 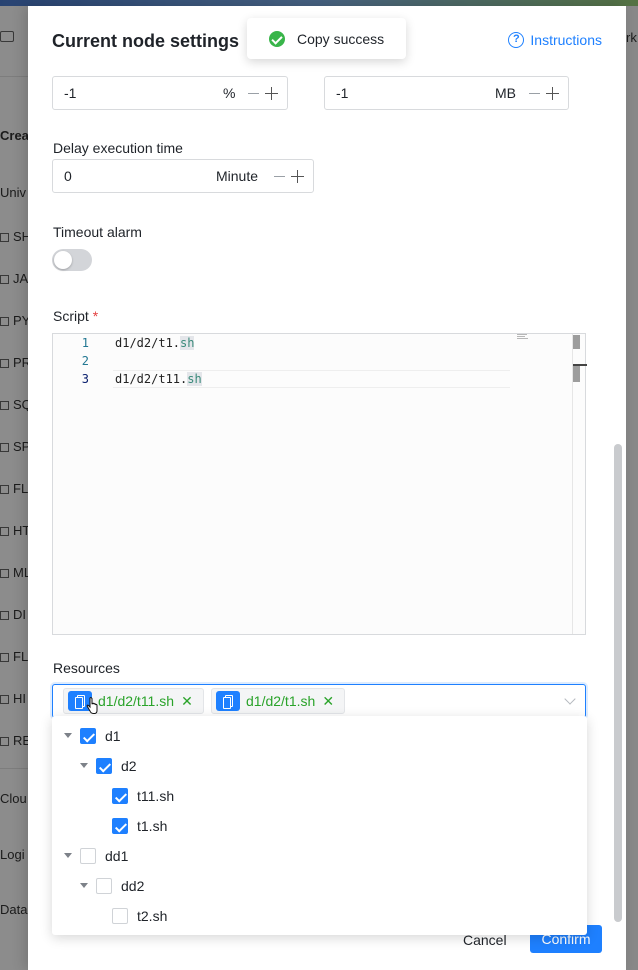 I want to click on instructions-label: Instructions, so click(x=566, y=40).